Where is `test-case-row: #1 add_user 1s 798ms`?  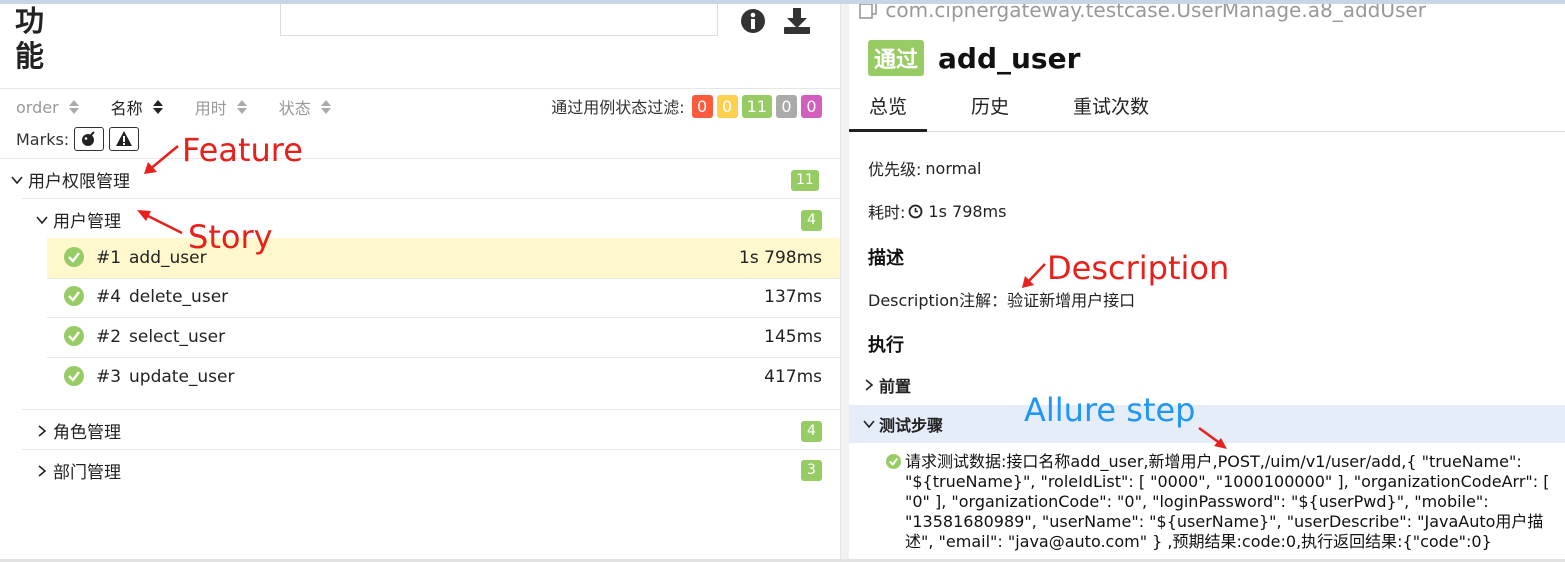 test-case-row: #1 add_user 1s 798ms is located at coordinates (443, 258).